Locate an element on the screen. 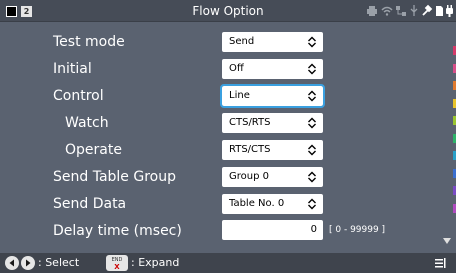 This screenshot has width=456, height=273. operate-label: Operate is located at coordinates (93, 150).